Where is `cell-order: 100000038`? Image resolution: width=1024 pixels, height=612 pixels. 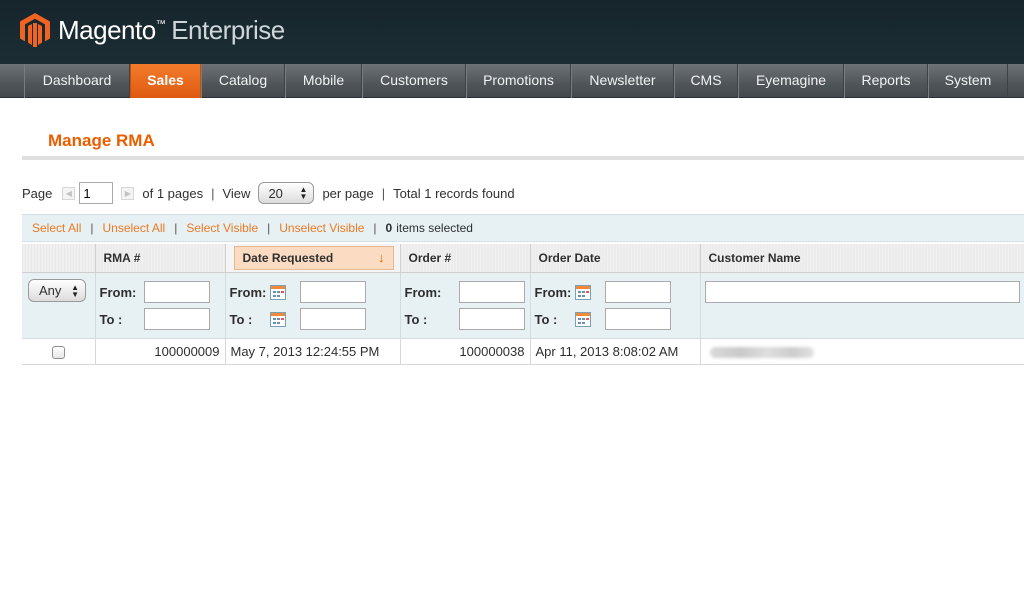 cell-order: 100000038 is located at coordinates (465, 351).